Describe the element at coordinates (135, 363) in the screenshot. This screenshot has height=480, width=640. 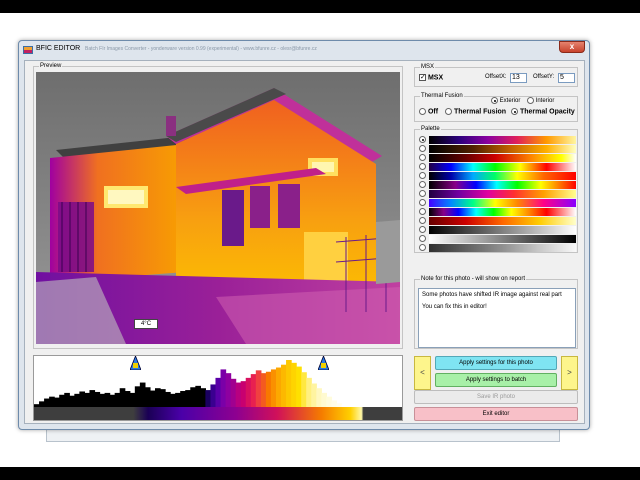
I see `range-min-handle` at that location.